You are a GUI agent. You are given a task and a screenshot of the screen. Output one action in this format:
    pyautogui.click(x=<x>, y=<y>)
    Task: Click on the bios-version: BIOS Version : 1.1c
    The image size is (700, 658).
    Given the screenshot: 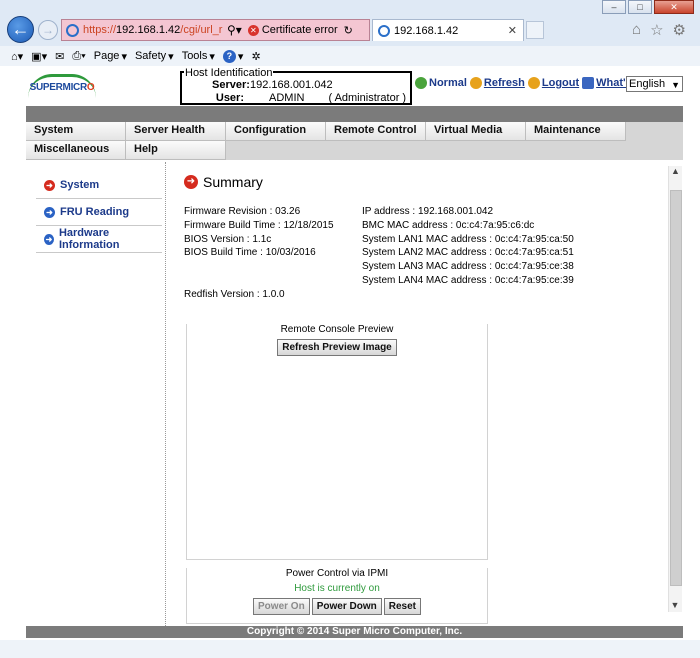 What is the action you would take?
    pyautogui.click(x=228, y=239)
    